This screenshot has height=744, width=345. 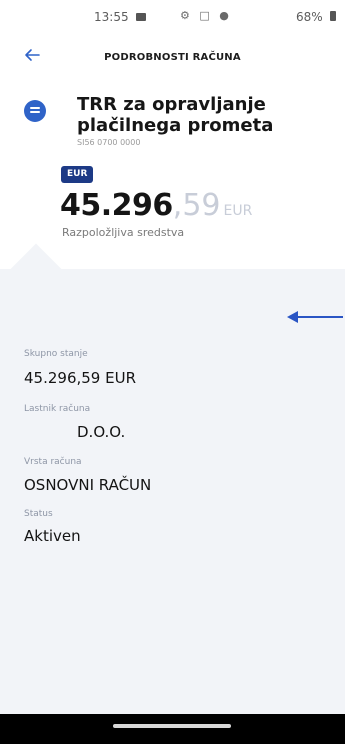 What do you see at coordinates (175, 115) in the screenshot?
I see `account-name: TRR za opravljanje plačilnega prometa` at bounding box center [175, 115].